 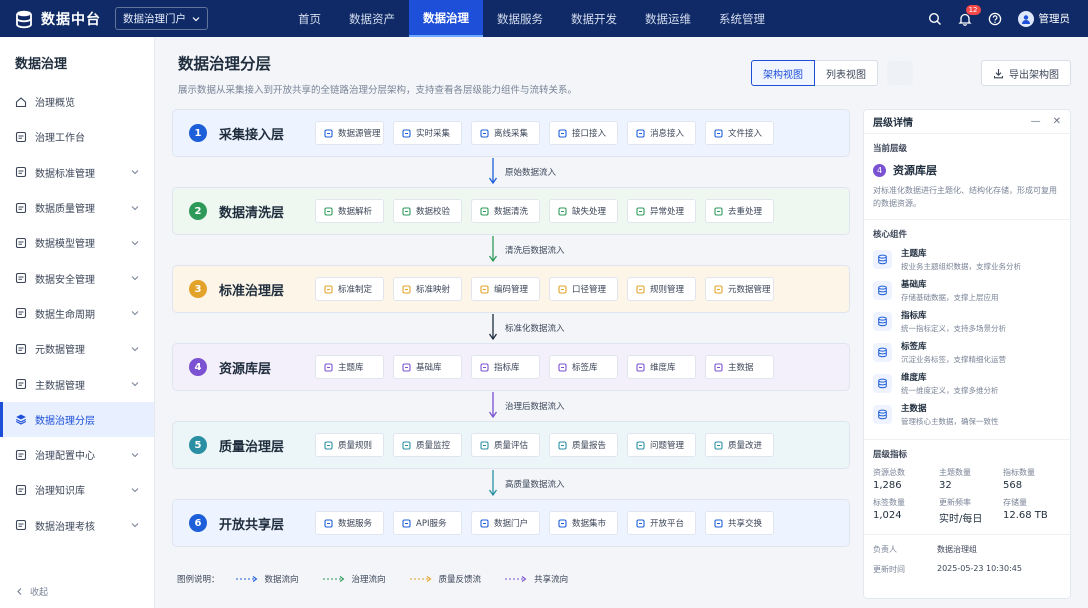 I want to click on layer-component-chip: 指标库, so click(x=505, y=367).